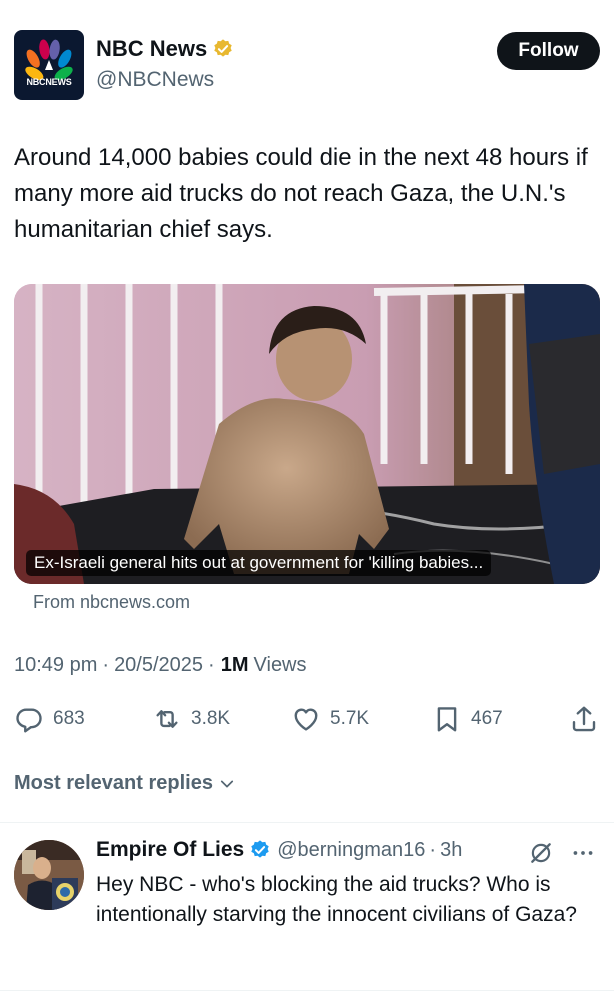 This screenshot has height=1000, width=614. Describe the element at coordinates (467, 719) in the screenshot. I see `bookmark-button: 467` at that location.